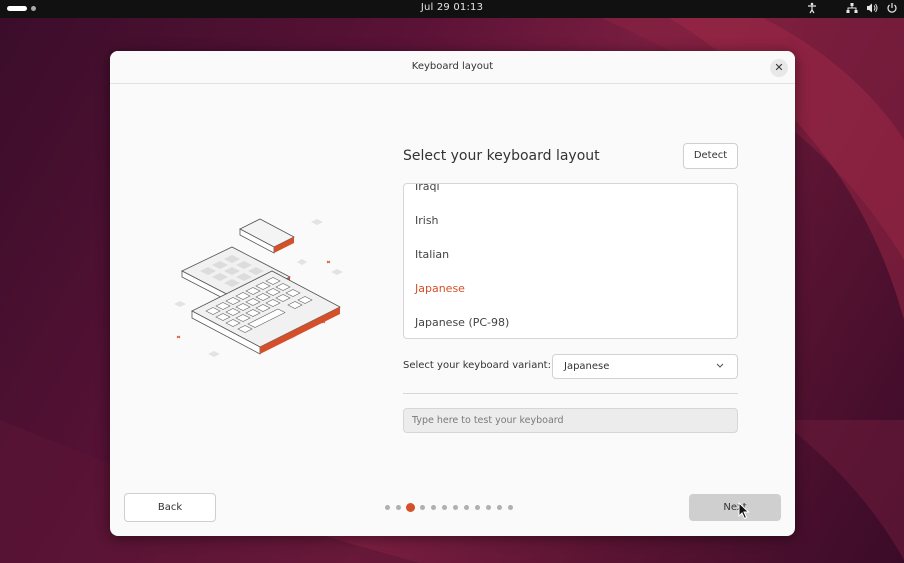  Describe the element at coordinates (258, 287) in the screenshot. I see `keyboard-illustration-icon` at that location.